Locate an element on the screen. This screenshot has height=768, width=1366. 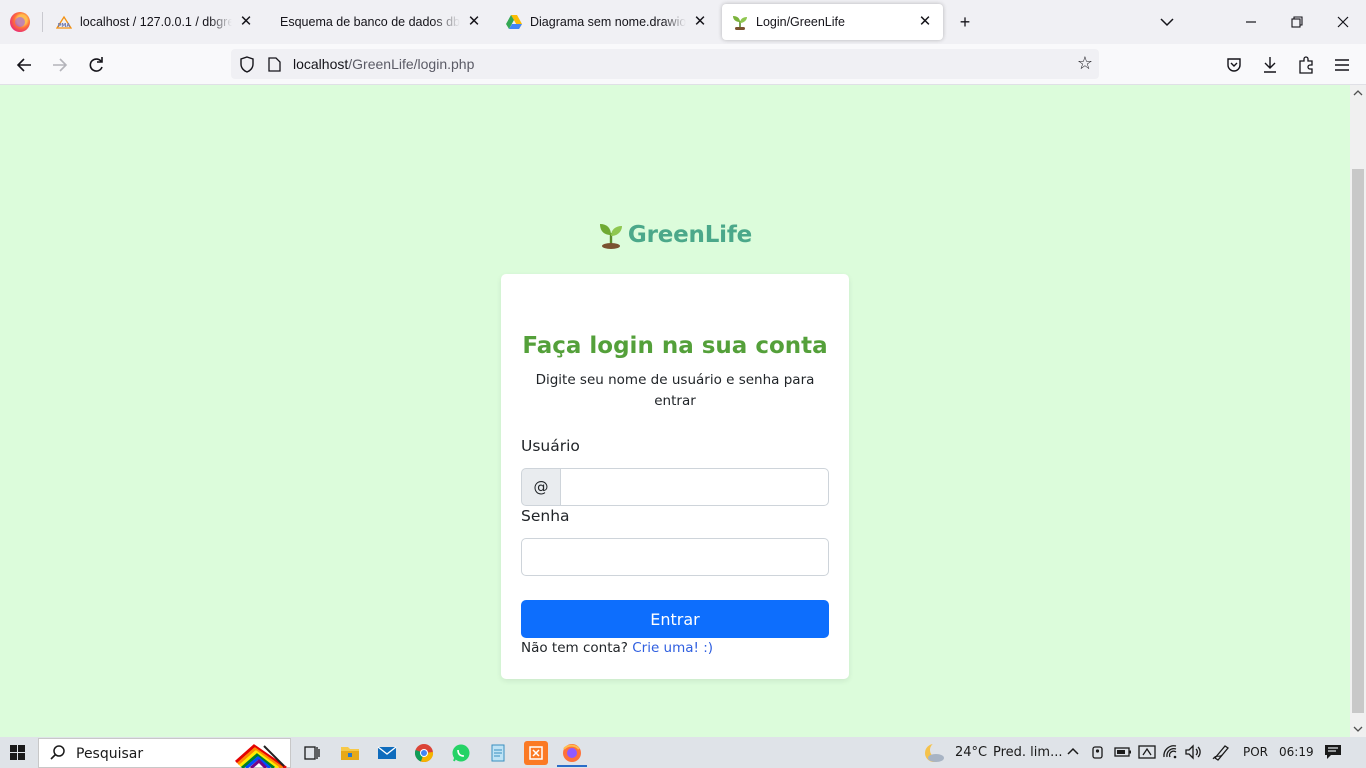
notepad-icon is located at coordinates (498, 753).